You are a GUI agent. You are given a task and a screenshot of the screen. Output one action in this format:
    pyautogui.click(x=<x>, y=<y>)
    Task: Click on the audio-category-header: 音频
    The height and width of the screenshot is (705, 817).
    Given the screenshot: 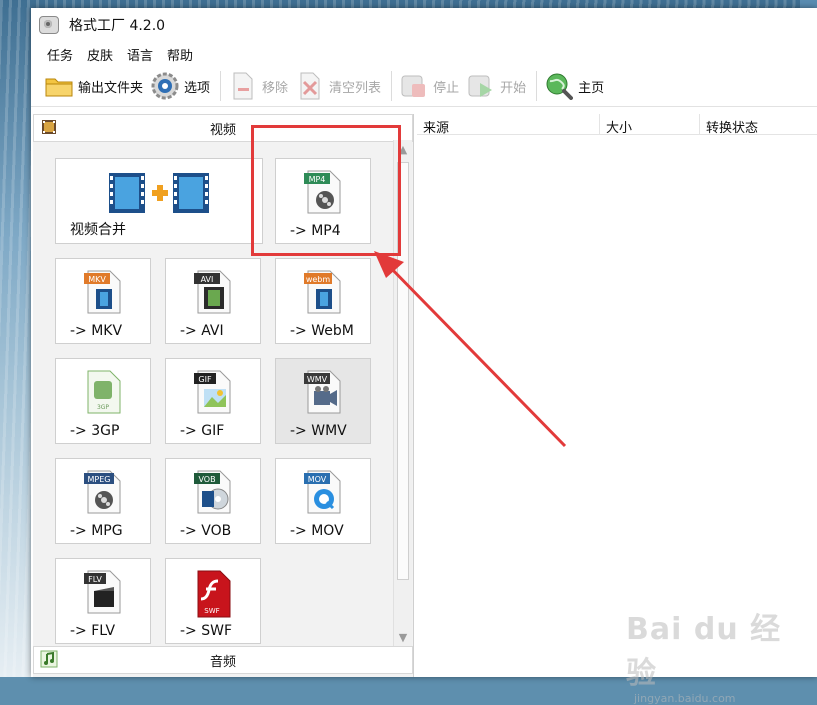 What is the action you would take?
    pyautogui.click(x=223, y=660)
    